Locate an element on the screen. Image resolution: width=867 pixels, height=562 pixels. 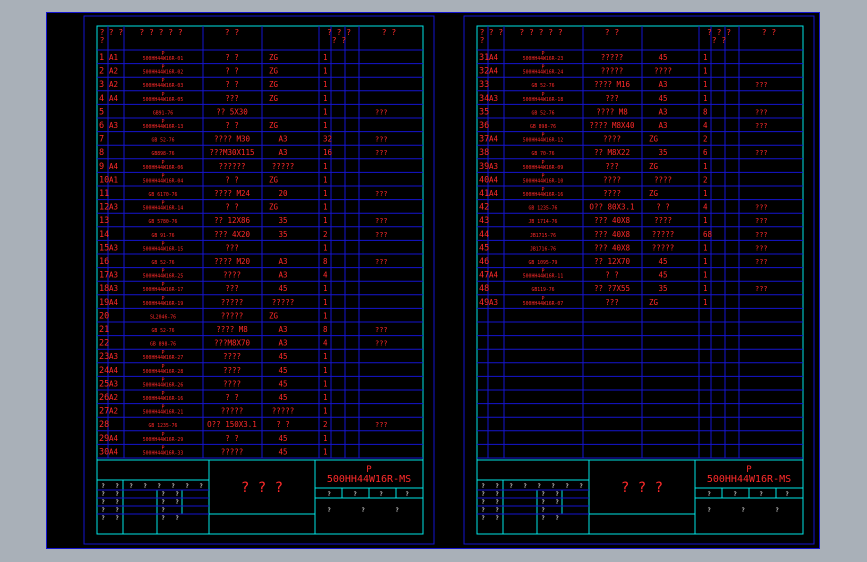
part-name: ???? M20 is located at coordinates (232, 261).